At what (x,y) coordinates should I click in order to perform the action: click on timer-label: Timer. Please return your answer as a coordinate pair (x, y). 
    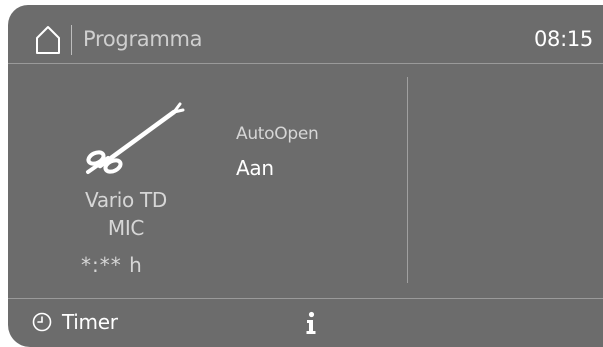
    Looking at the image, I should click on (90, 322).